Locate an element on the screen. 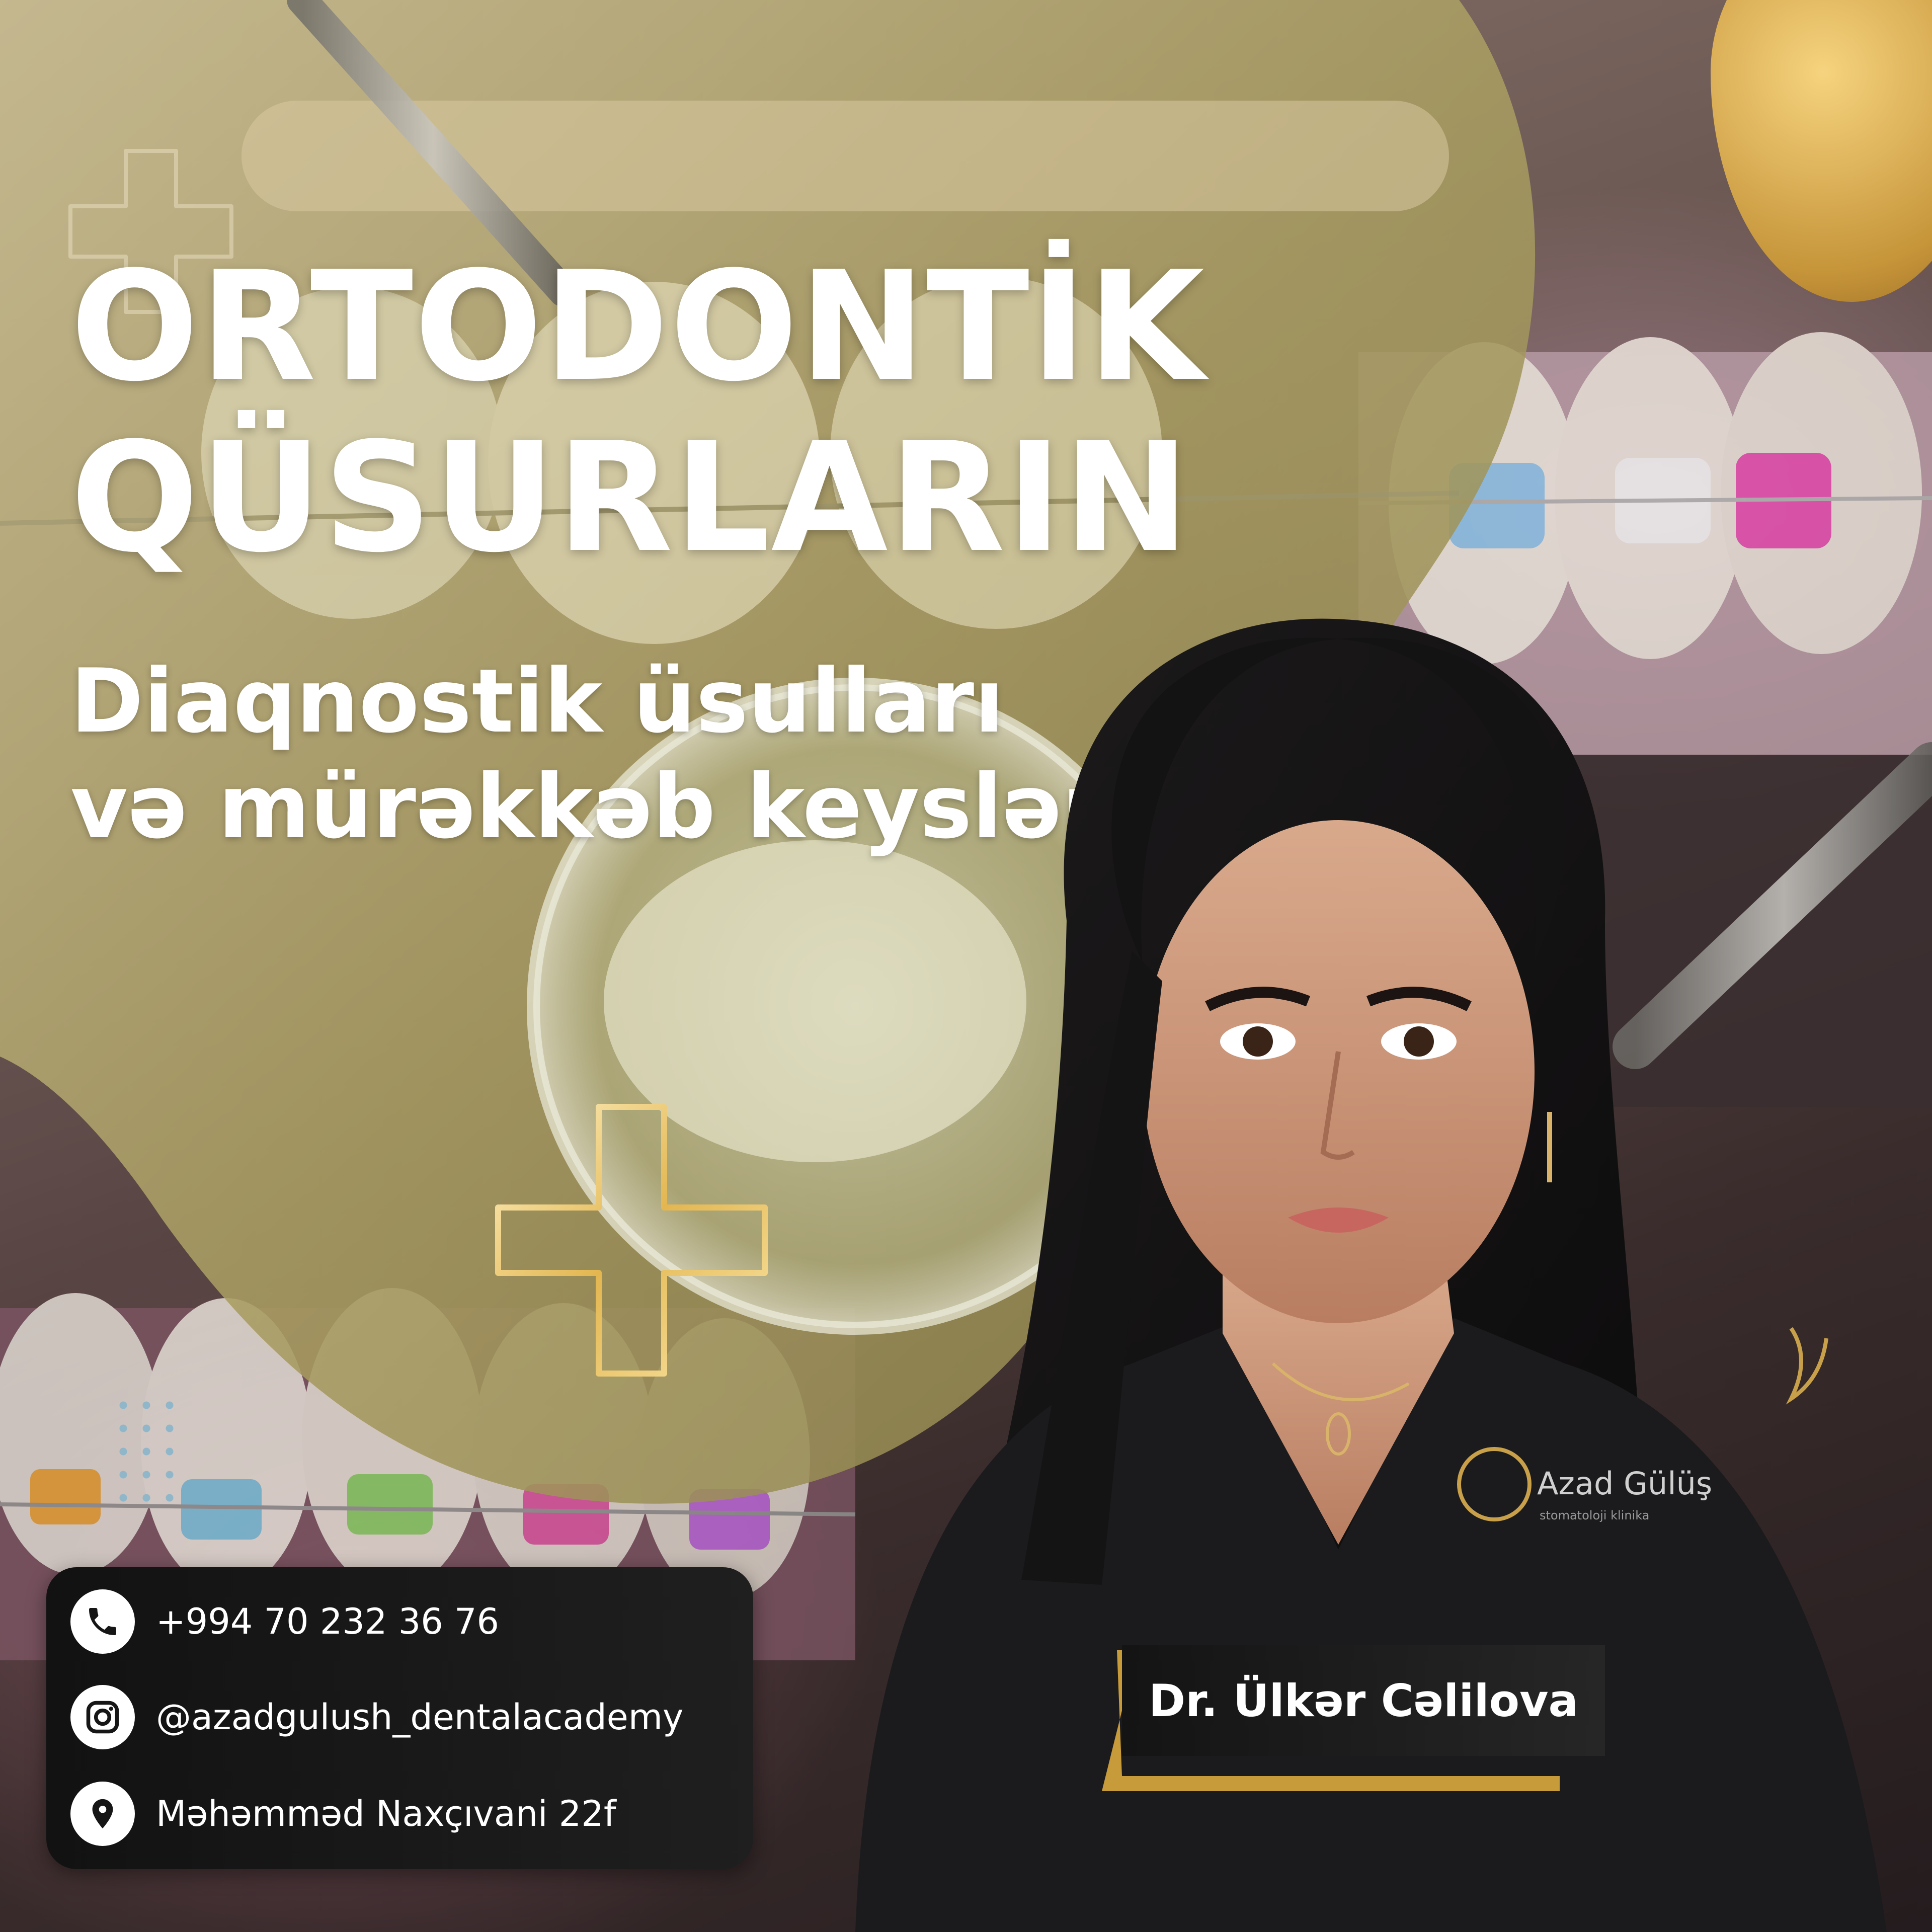 The image size is (1932, 1932). contact-instagram-row: @azadgulush_dentalacademy is located at coordinates (377, 1717).